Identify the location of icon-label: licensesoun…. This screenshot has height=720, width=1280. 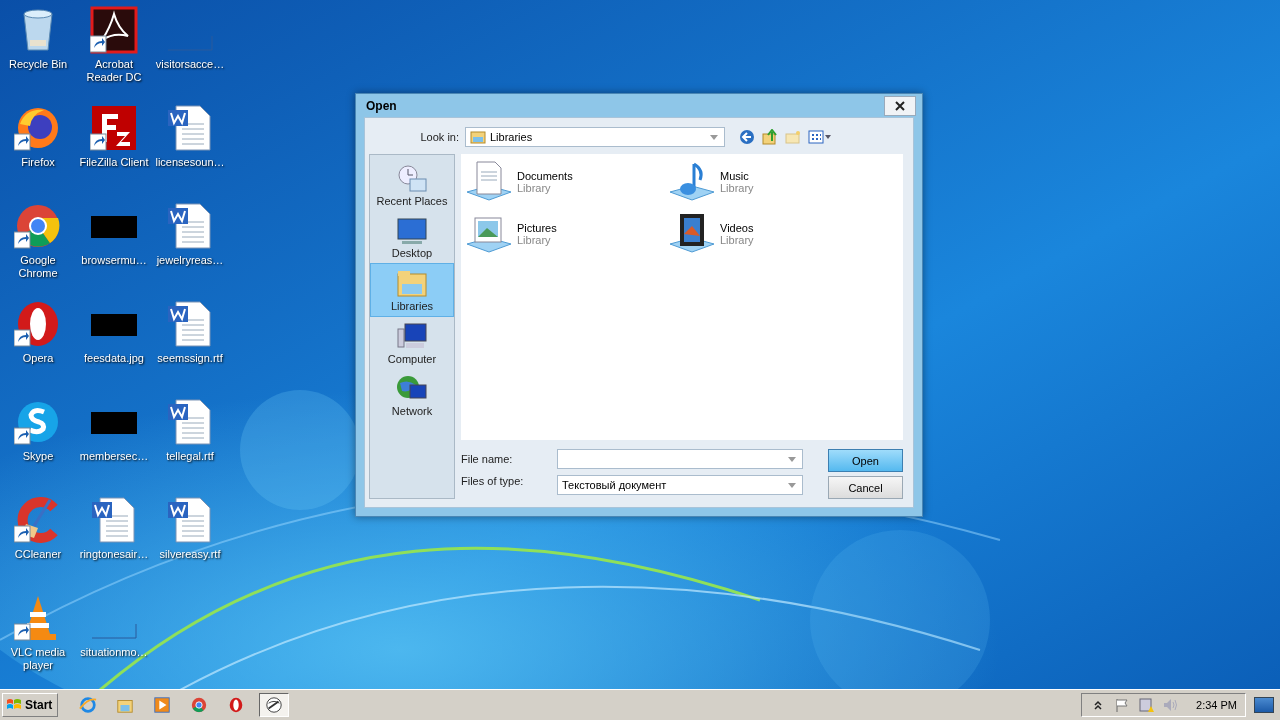
(190, 162).